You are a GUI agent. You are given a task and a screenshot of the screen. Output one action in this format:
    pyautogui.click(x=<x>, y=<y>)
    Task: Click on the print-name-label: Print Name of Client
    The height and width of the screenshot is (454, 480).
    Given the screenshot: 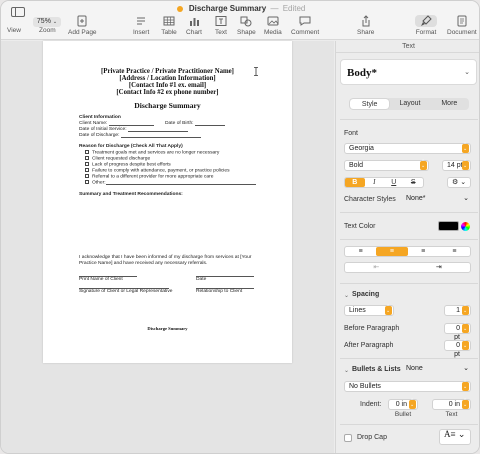 What is the action you would take?
    pyautogui.click(x=101, y=279)
    